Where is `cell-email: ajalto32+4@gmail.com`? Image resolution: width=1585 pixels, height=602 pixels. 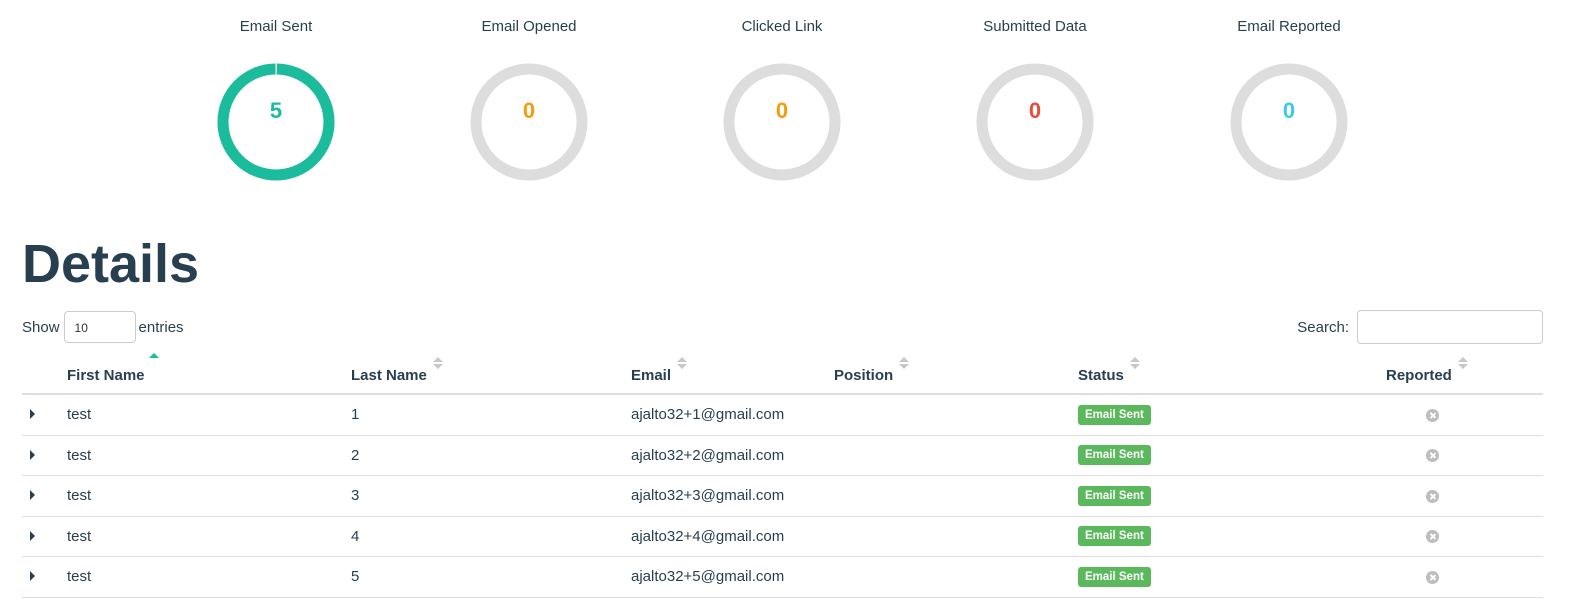 cell-email: ajalto32+4@gmail.com is located at coordinates (732, 536).